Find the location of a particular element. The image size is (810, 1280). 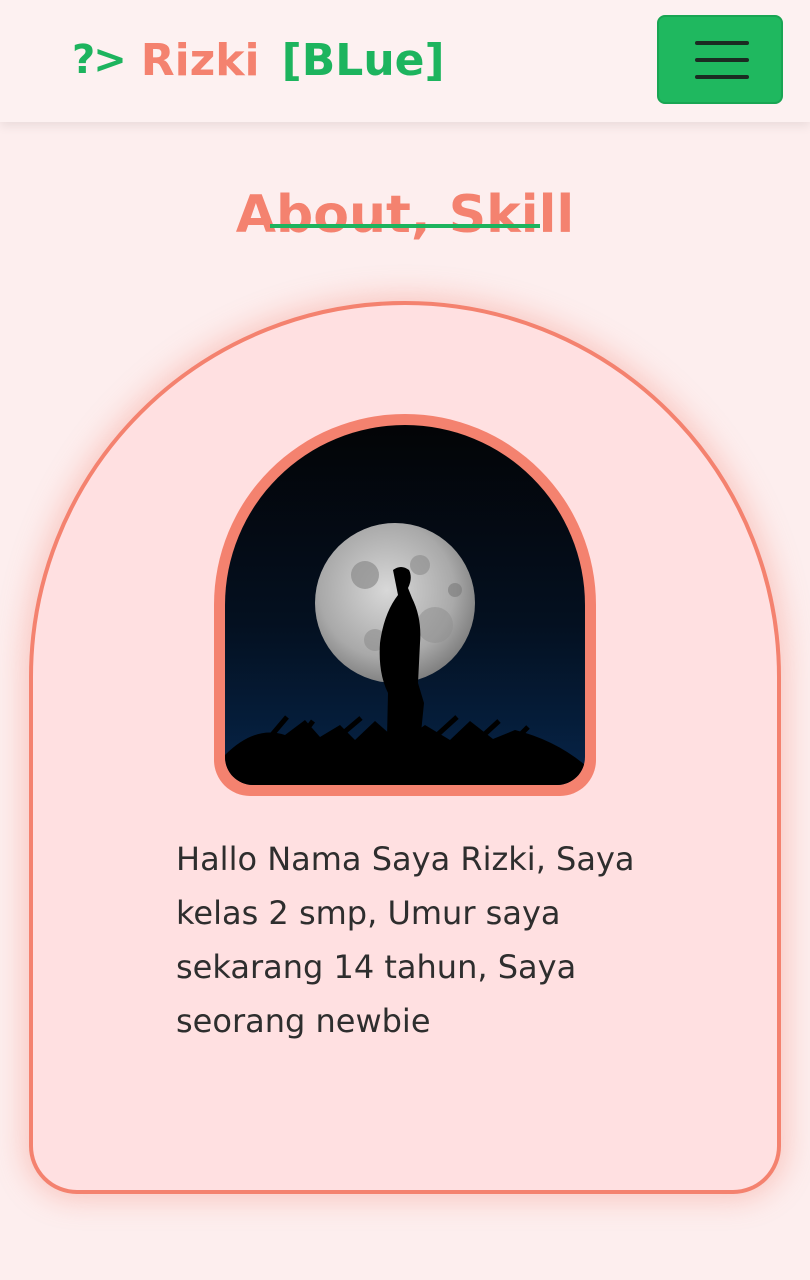

section-title: About, Skill is located at coordinates (405, 215).